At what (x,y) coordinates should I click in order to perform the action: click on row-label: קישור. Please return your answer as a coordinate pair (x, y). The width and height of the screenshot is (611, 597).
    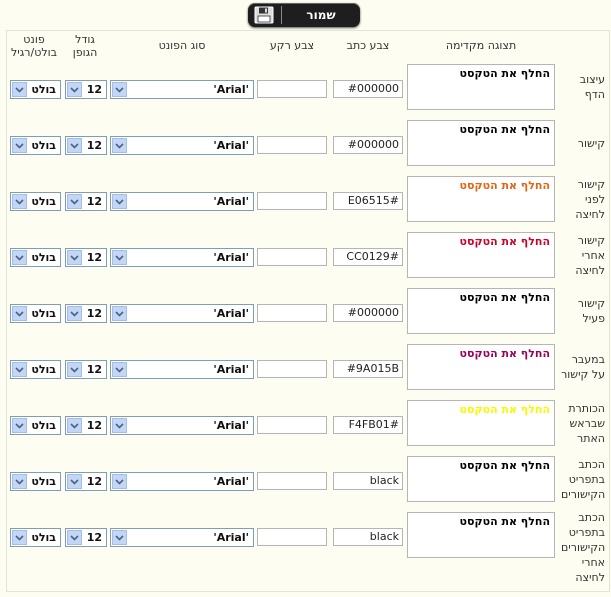
    Looking at the image, I should click on (583, 143).